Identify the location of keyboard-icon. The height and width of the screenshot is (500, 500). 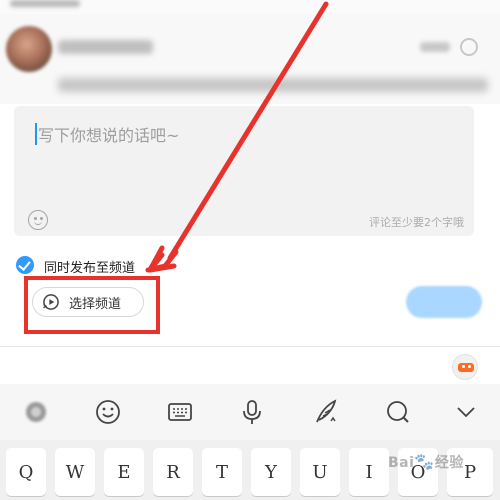
(180, 412).